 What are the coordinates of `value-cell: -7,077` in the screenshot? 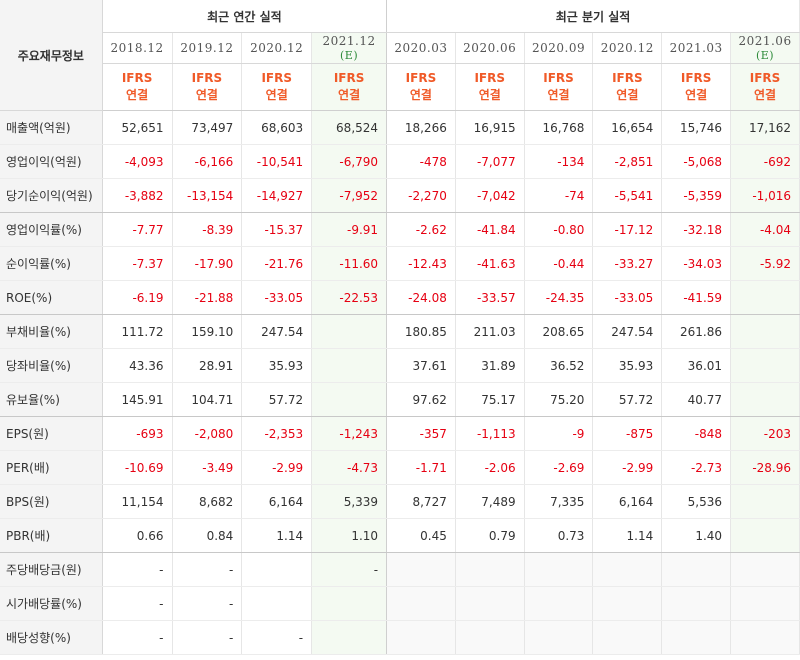 It's located at (490, 161).